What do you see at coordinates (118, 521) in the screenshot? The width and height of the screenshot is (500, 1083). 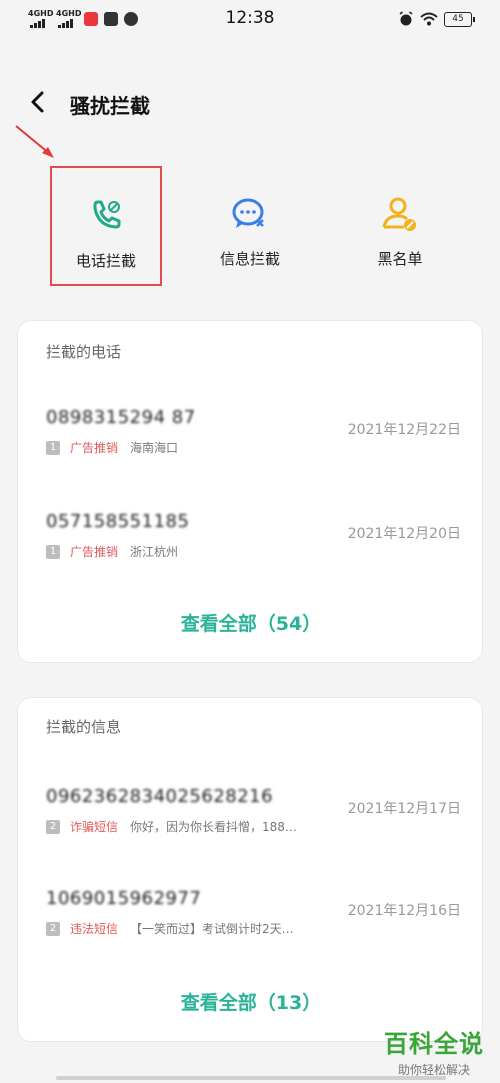 I see `phone-number: 057158551185` at bounding box center [118, 521].